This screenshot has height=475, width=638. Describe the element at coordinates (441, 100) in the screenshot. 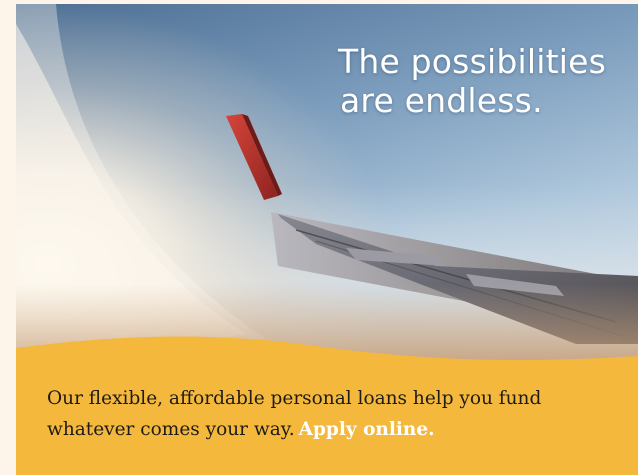

I see `headline-line-2: are endless.` at that location.